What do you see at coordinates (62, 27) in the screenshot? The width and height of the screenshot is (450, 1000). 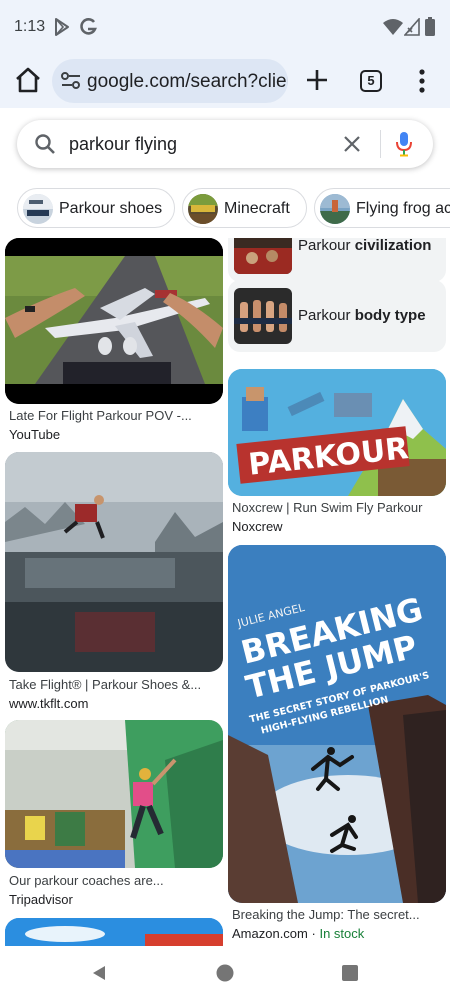 I see `play-store-icon` at bounding box center [62, 27].